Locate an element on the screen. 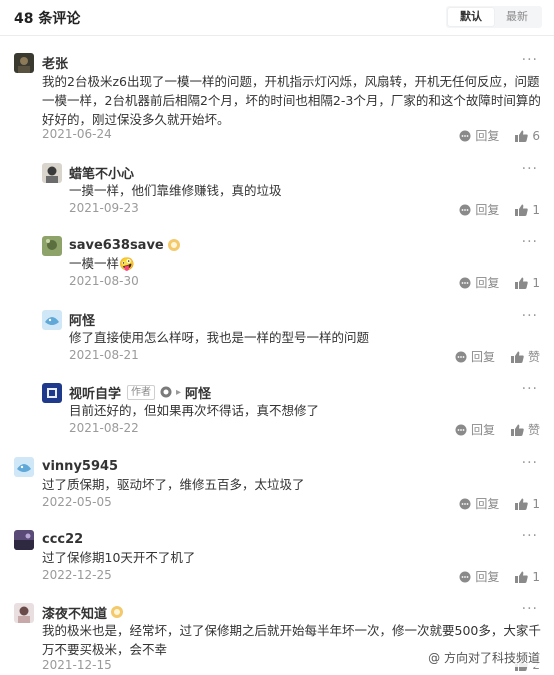  reply-arrow-icon: ▸ is located at coordinates (179, 392).